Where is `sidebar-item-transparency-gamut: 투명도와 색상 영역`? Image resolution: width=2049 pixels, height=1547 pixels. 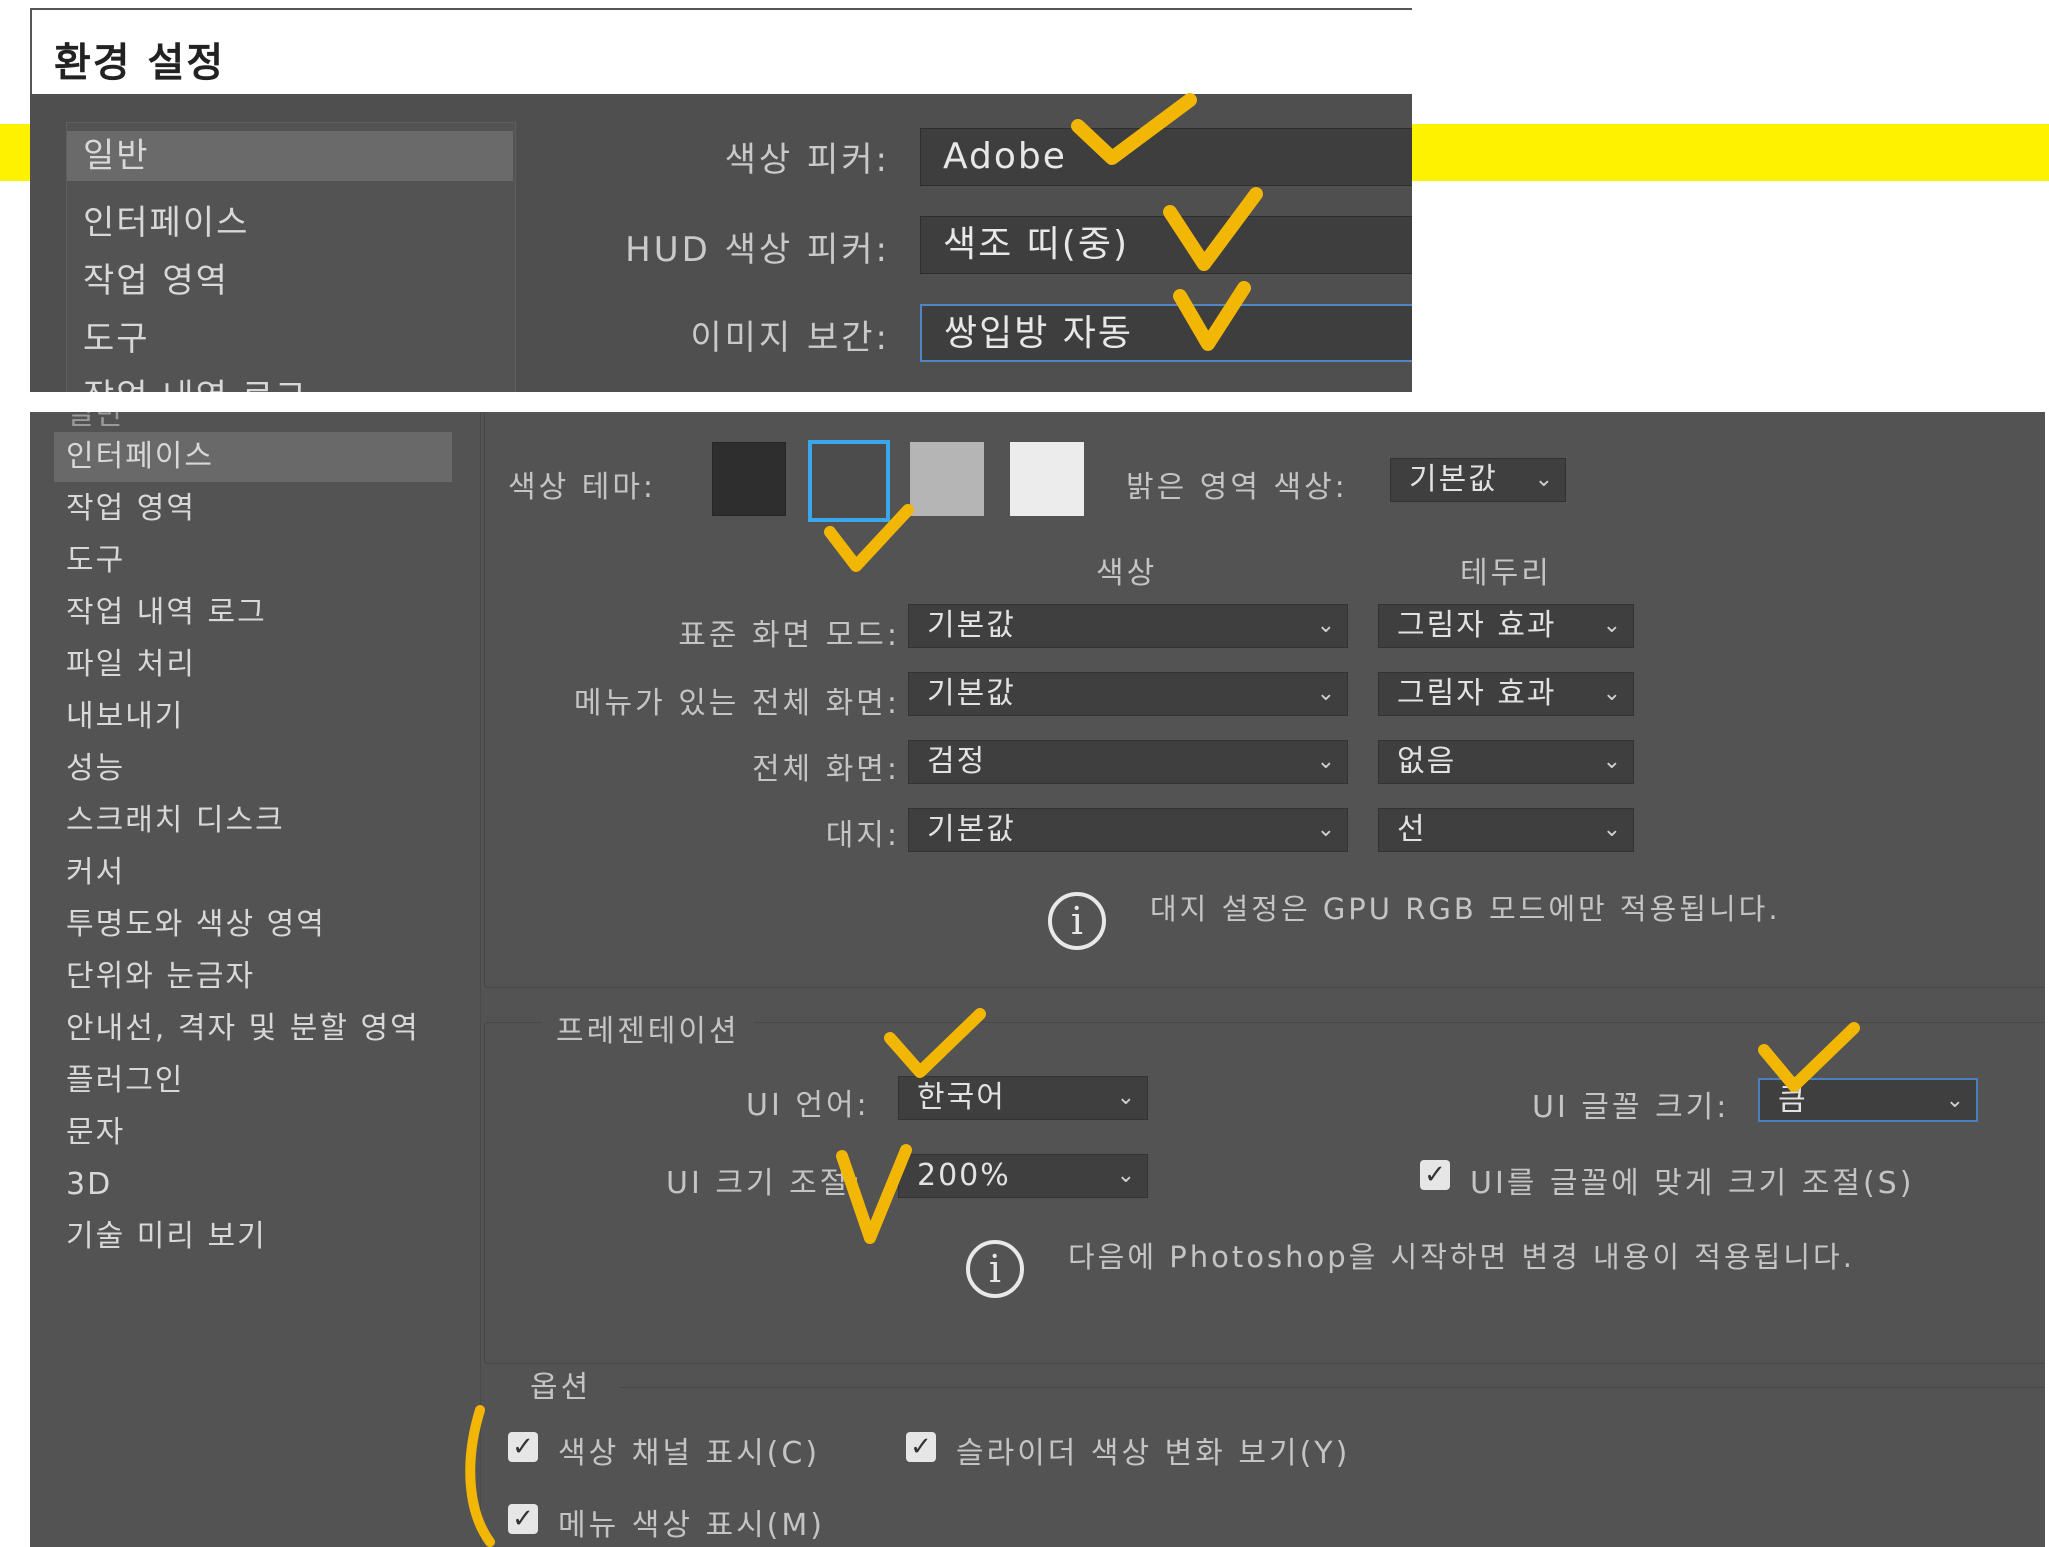
sidebar-item-transparency-gamut: 투명도와 색상 영역 is located at coordinates (196, 925).